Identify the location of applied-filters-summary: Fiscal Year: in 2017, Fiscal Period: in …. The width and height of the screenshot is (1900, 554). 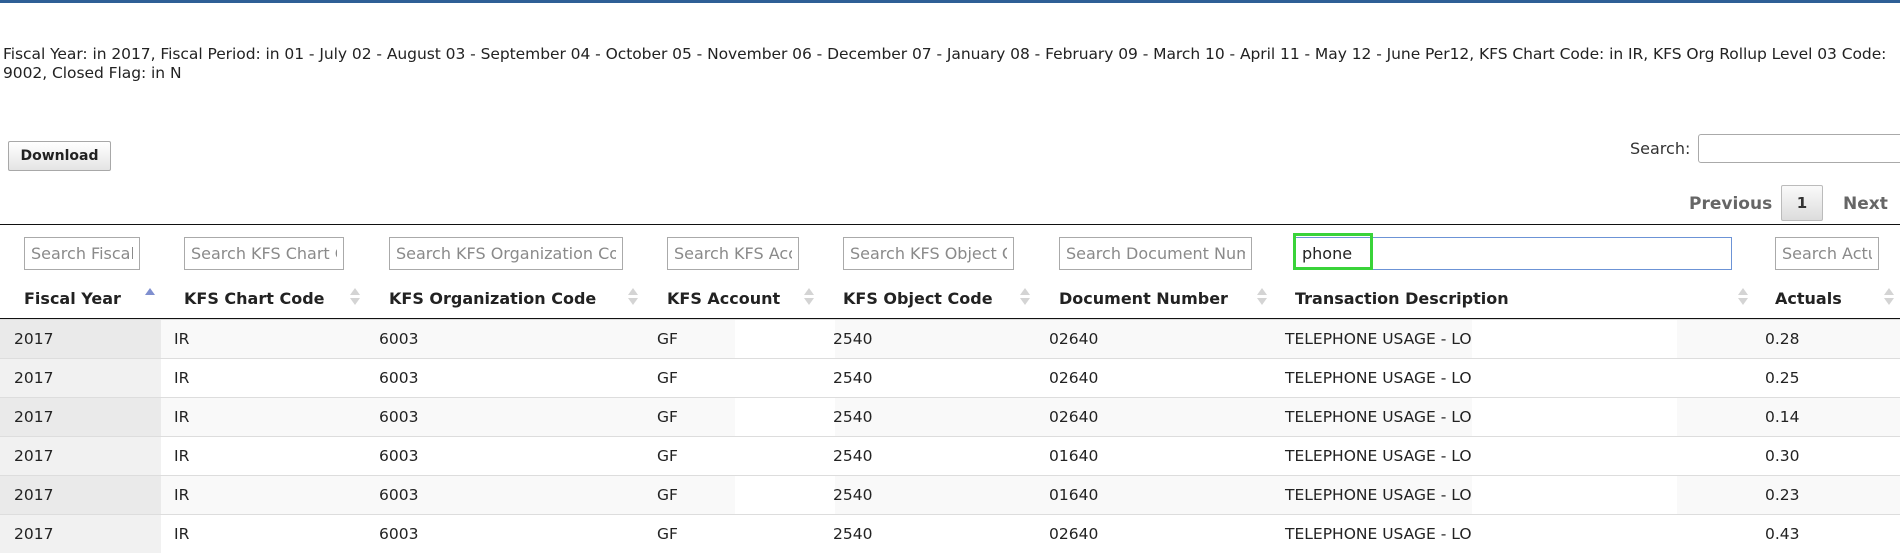
(951, 64).